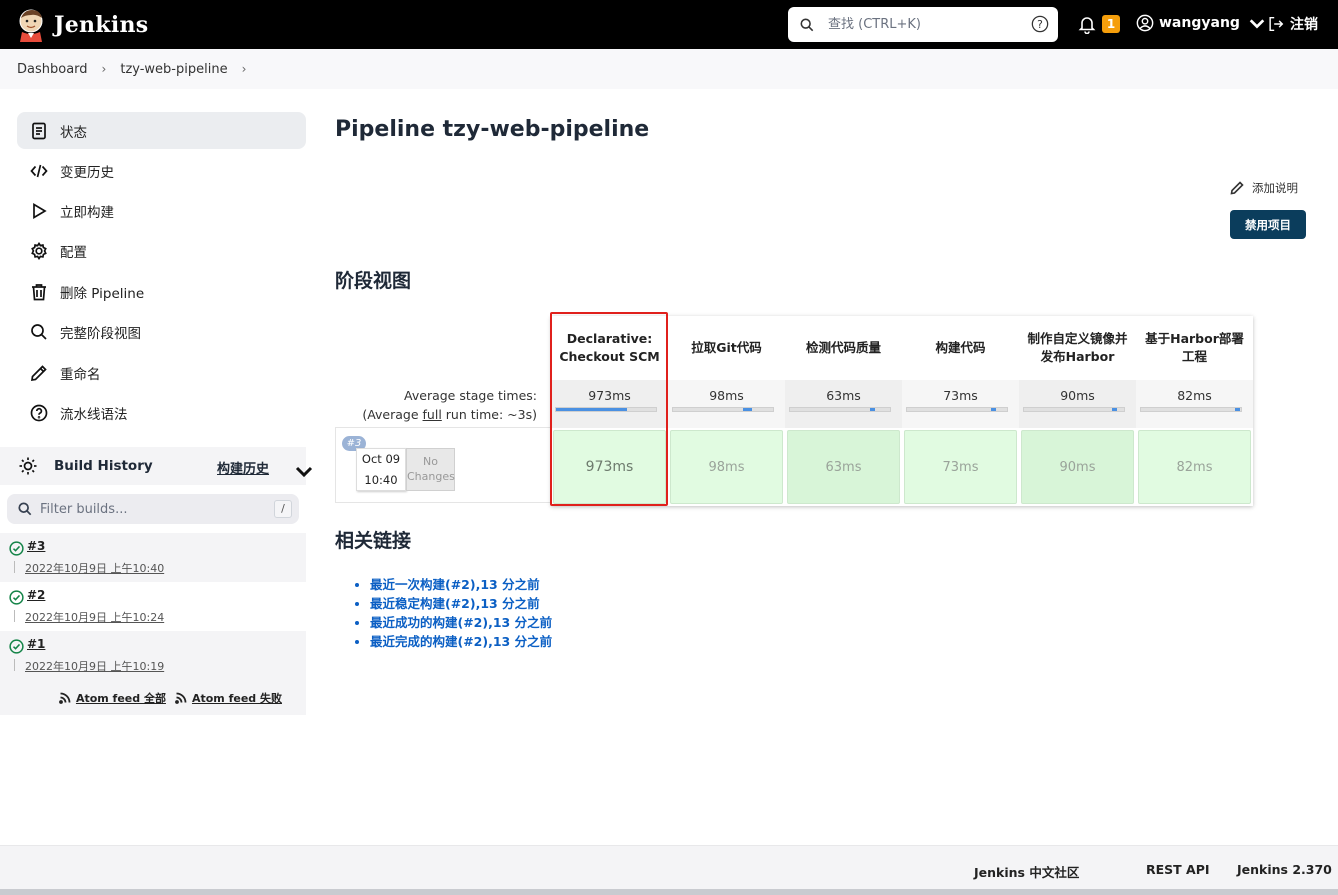  I want to click on footer-rest-api-link: REST API, so click(1178, 869).